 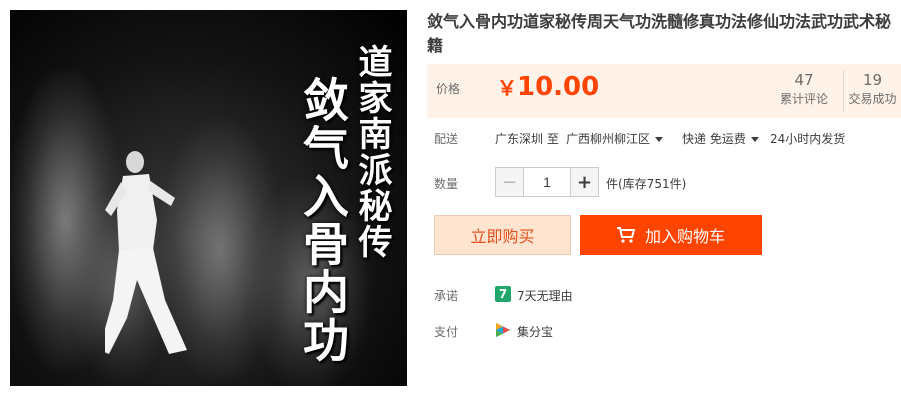 I want to click on payment-text: 集分宝, so click(x=535, y=331).